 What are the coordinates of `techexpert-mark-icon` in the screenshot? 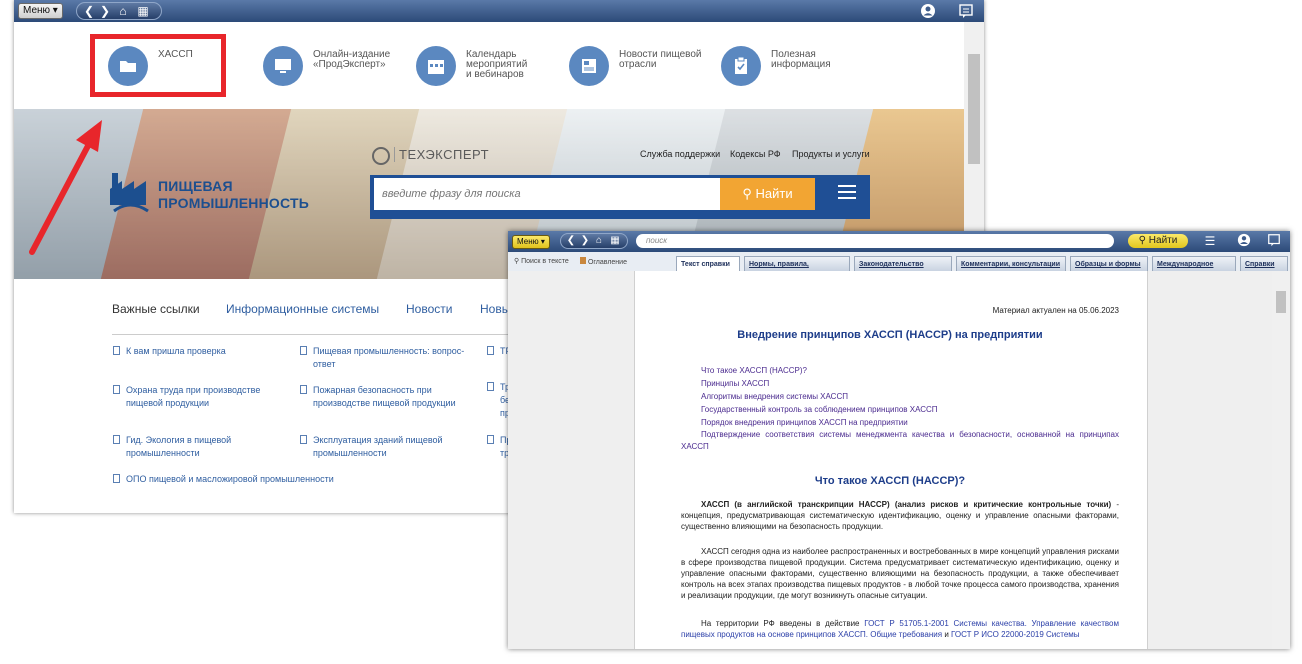 It's located at (381, 156).